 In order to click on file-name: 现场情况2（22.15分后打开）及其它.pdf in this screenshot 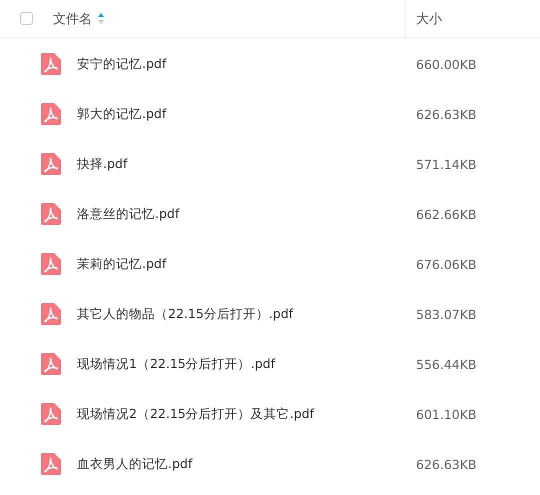, I will do `click(246, 414)`.